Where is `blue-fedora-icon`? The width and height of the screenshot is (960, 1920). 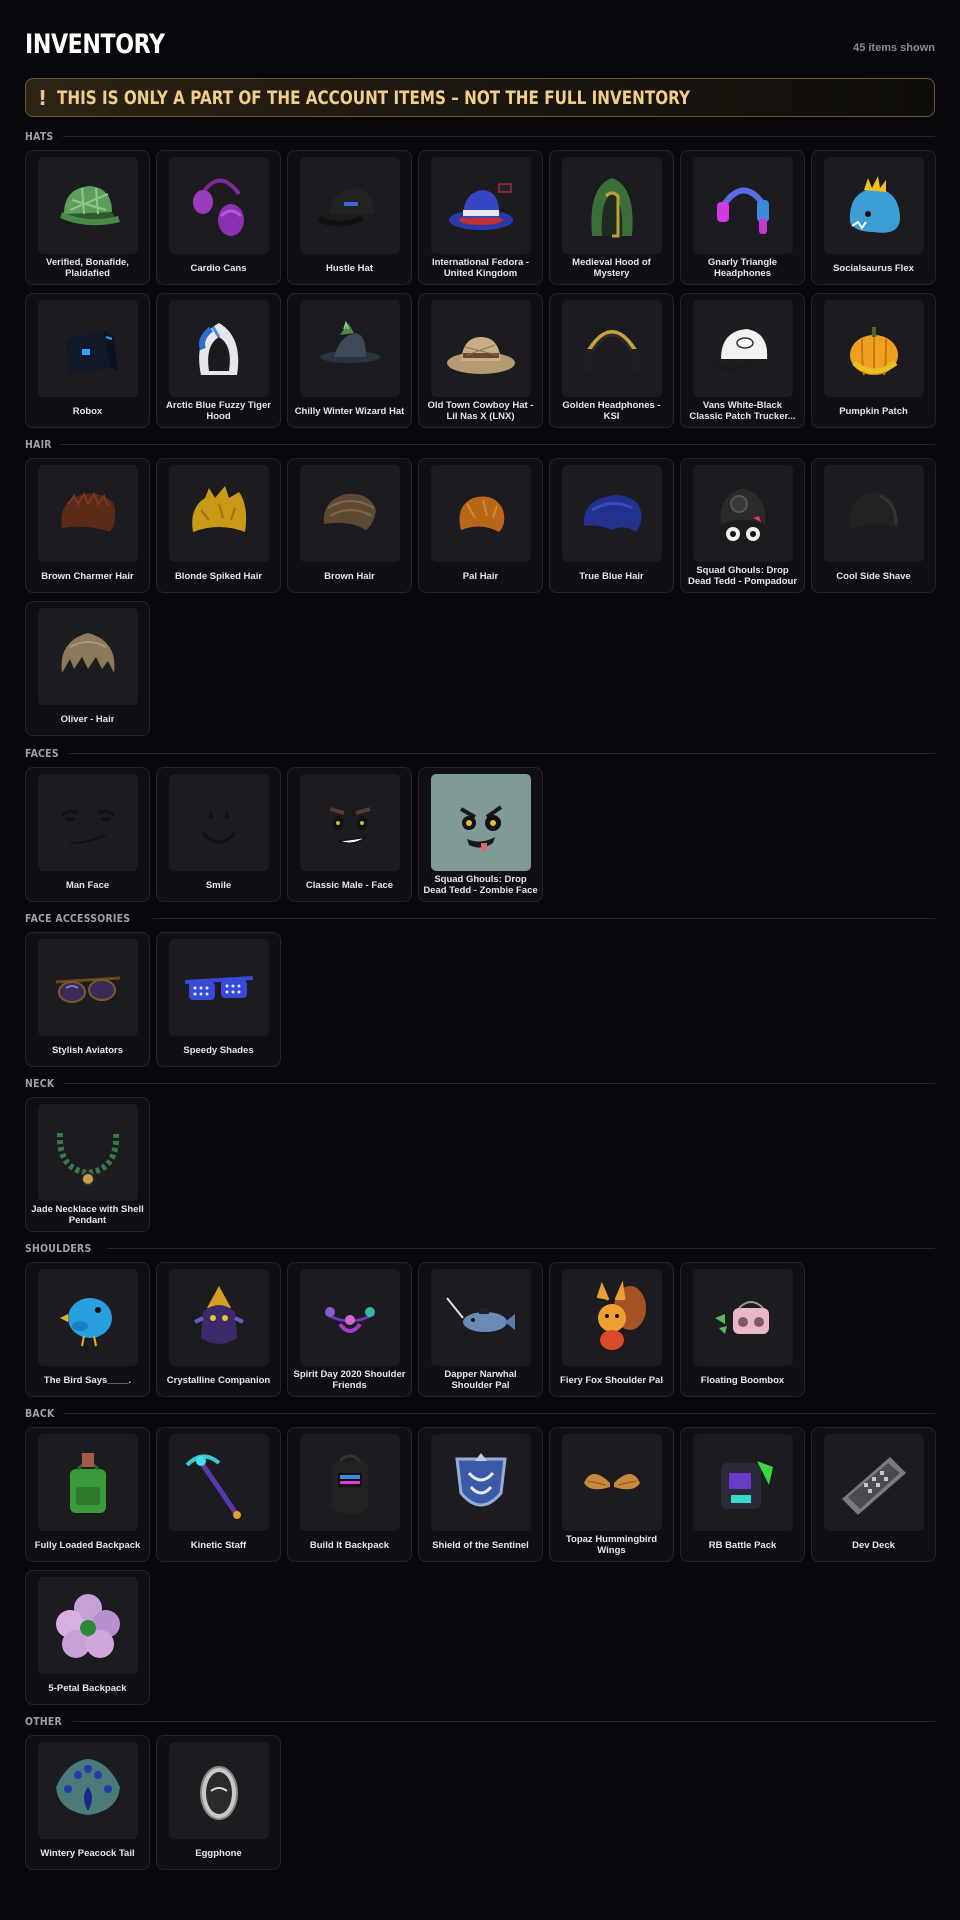 blue-fedora-icon is located at coordinates (481, 205).